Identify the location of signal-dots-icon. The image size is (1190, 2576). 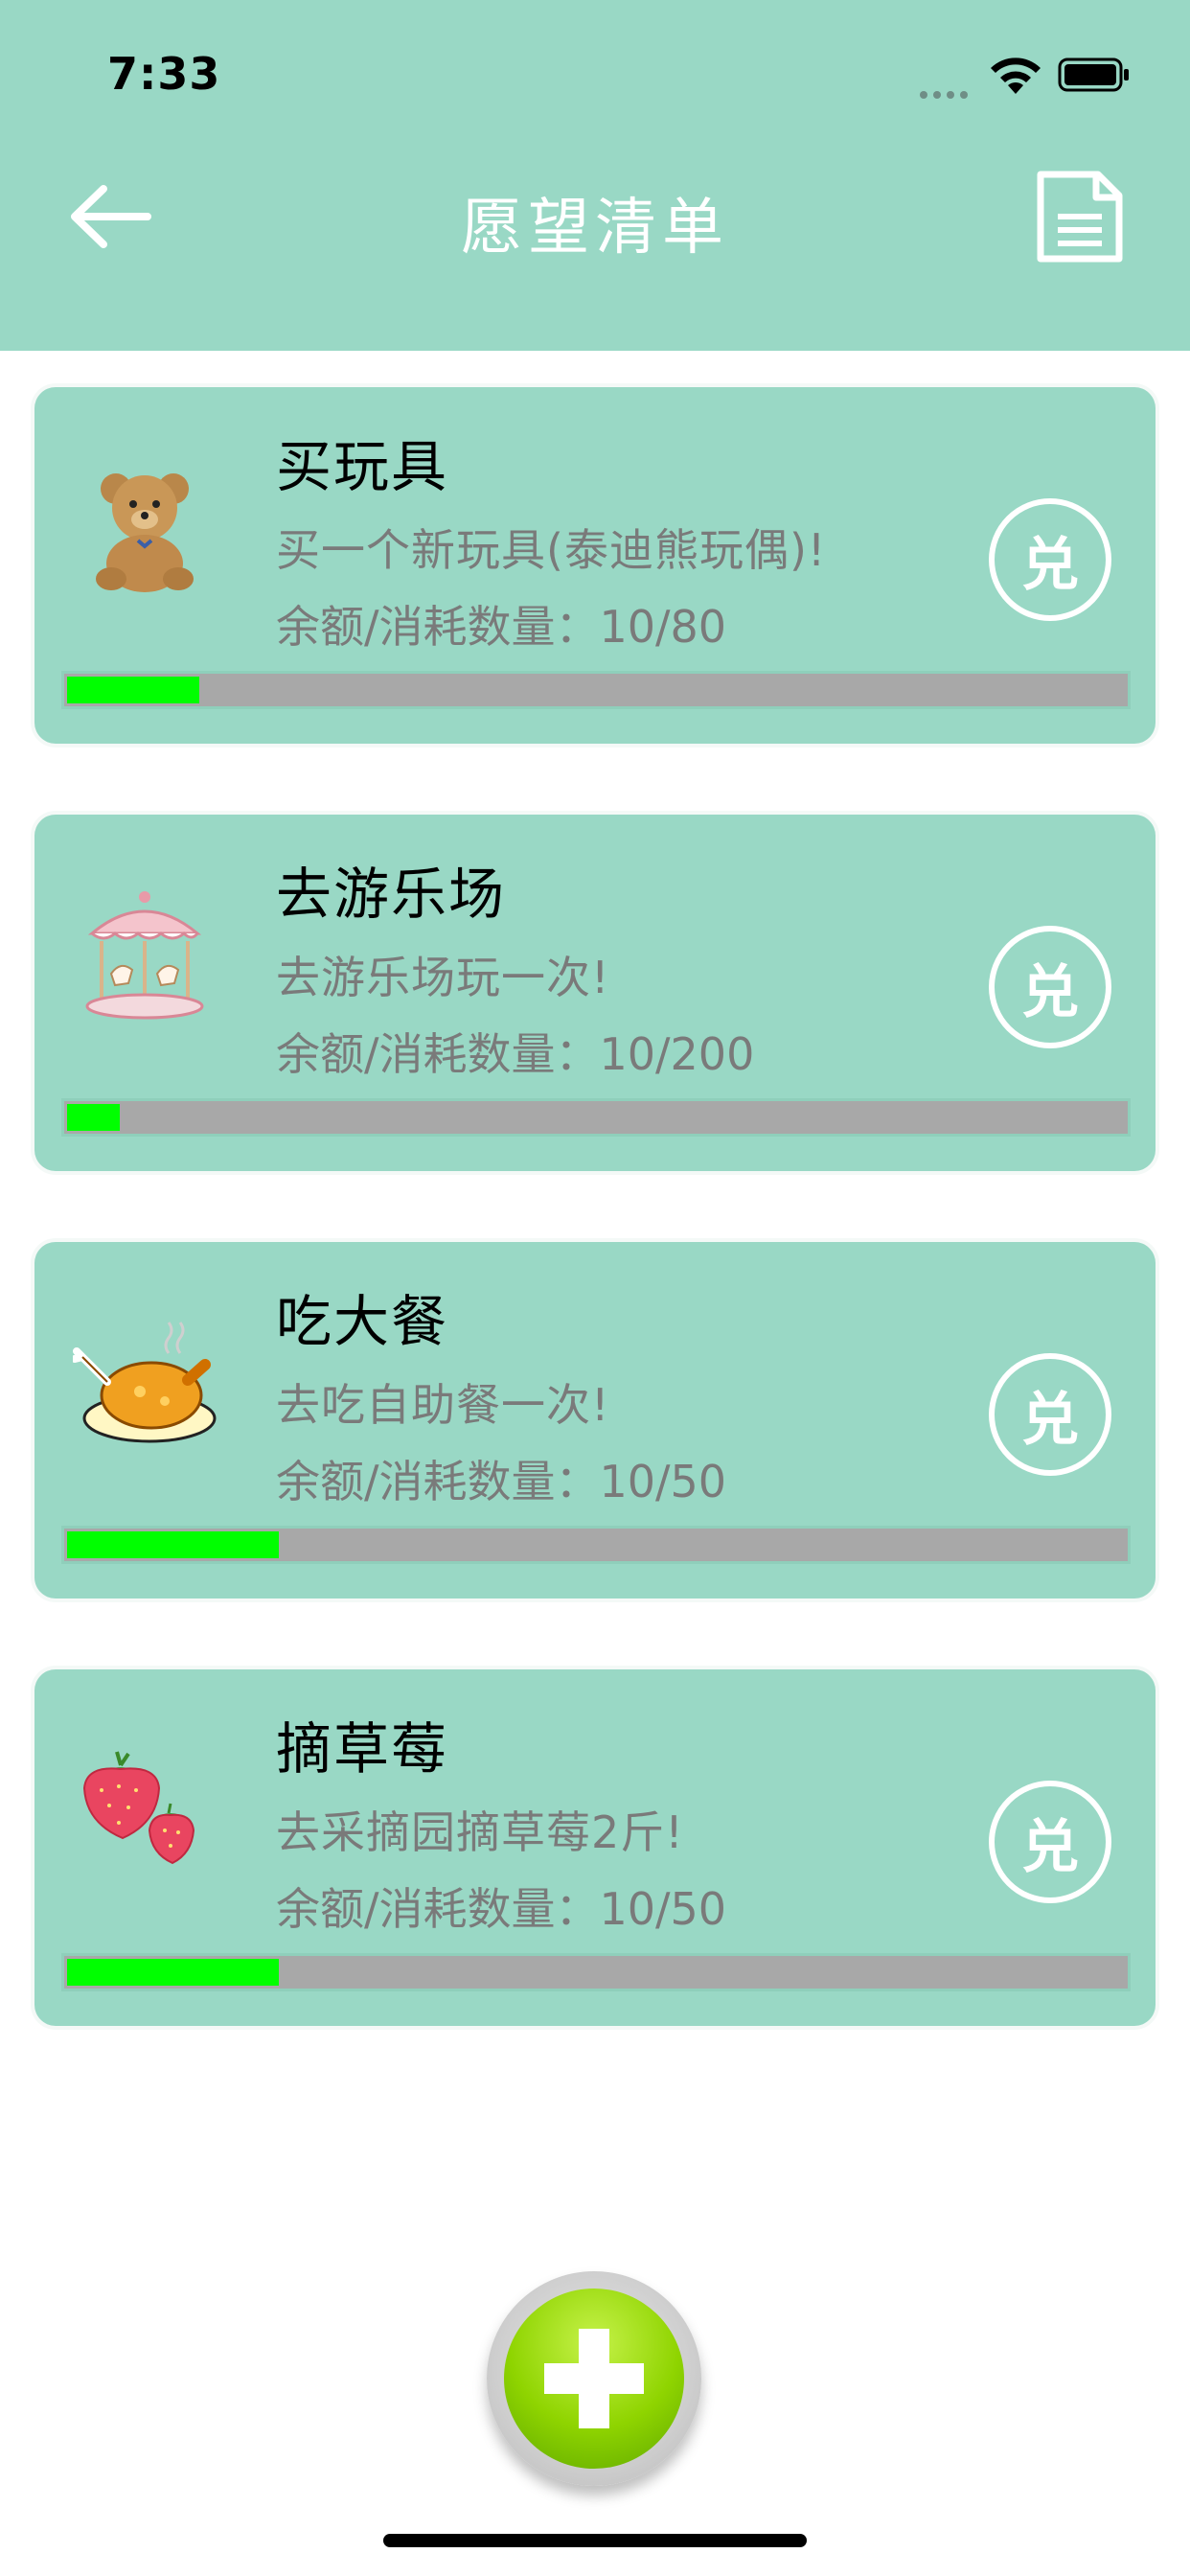
(947, 91).